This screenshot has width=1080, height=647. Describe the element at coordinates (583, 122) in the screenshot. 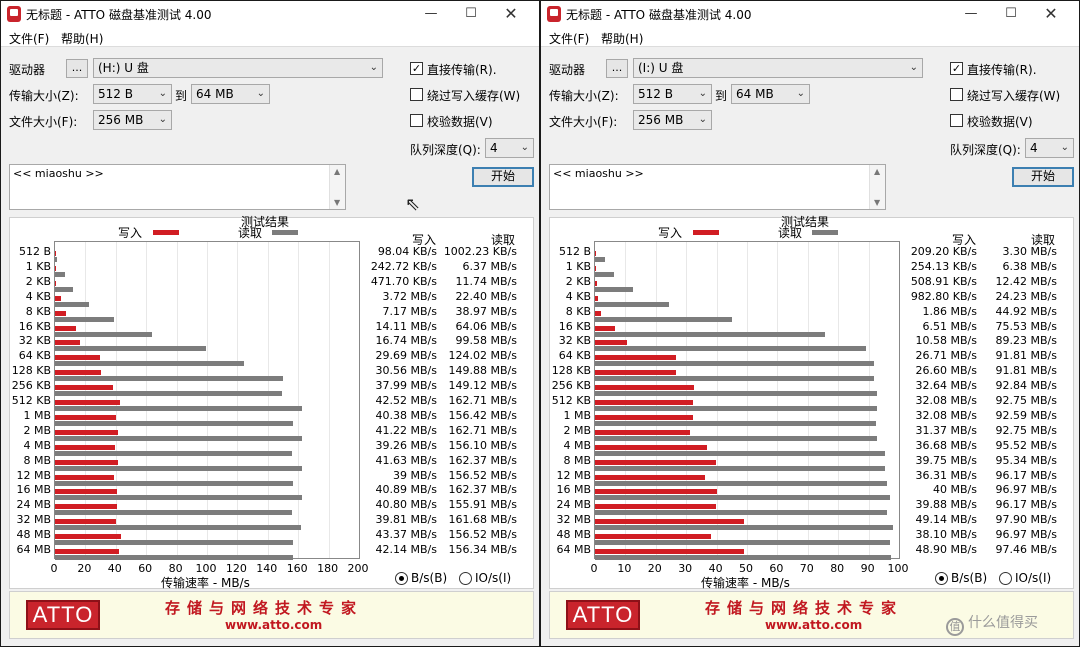

I see `file-size-label: 文件大小(F):` at that location.